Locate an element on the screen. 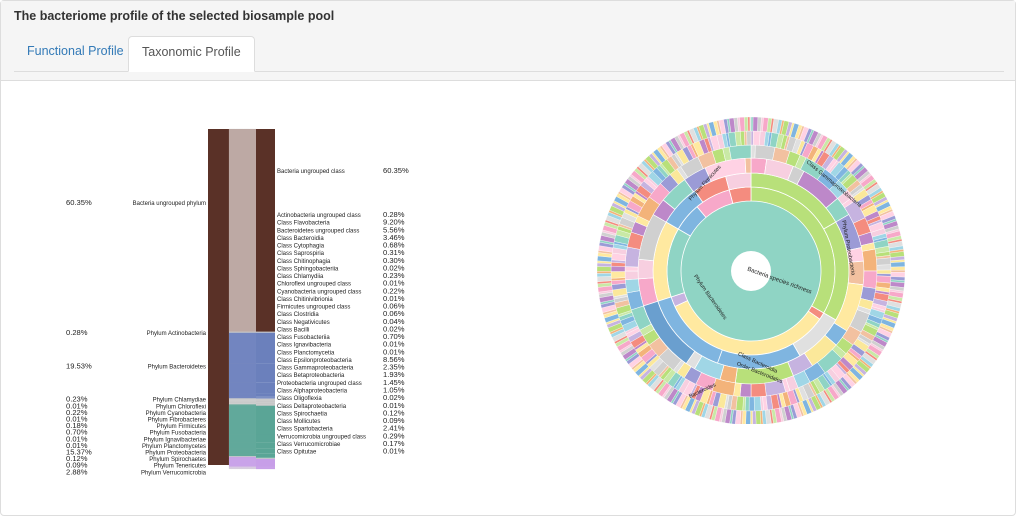 Image resolution: width=1016 pixels, height=516 pixels. tab-functional-profile: Functional Profile is located at coordinates (75, 54).